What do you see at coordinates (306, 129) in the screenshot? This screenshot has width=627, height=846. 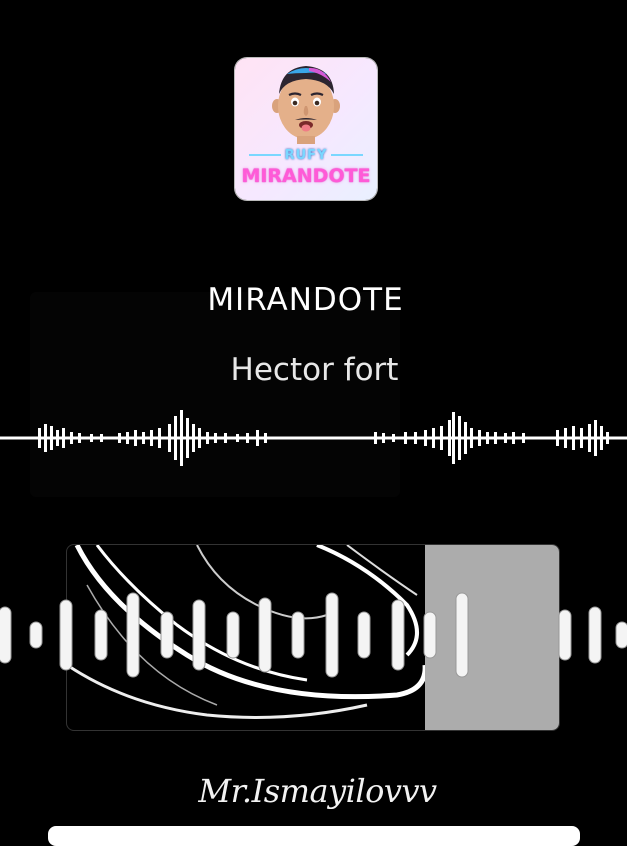 I see `album-art: RUFY MIRANDOTE` at bounding box center [306, 129].